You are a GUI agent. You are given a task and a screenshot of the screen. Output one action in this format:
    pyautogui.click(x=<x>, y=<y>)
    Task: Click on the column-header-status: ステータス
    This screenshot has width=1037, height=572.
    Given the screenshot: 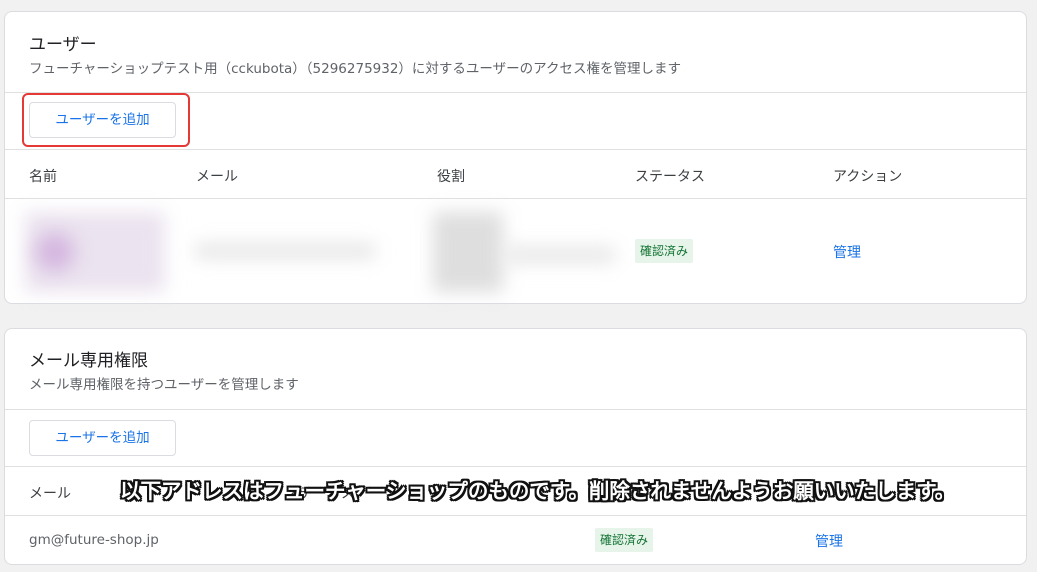 What is the action you would take?
    pyautogui.click(x=670, y=176)
    